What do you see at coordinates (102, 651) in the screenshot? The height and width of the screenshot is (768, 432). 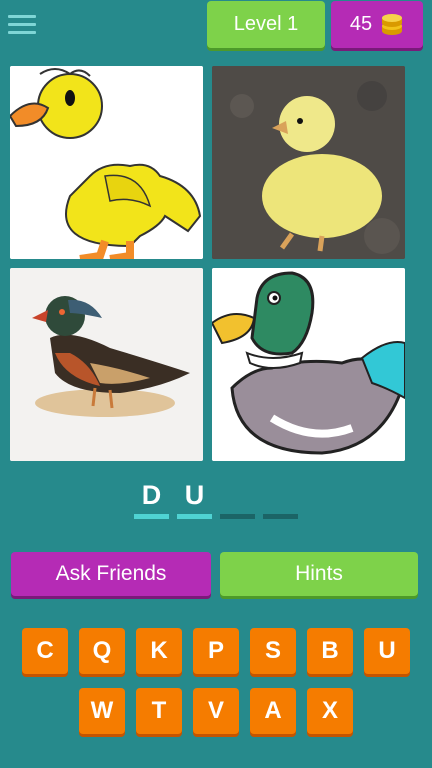 I see `letter-key: Q` at bounding box center [102, 651].